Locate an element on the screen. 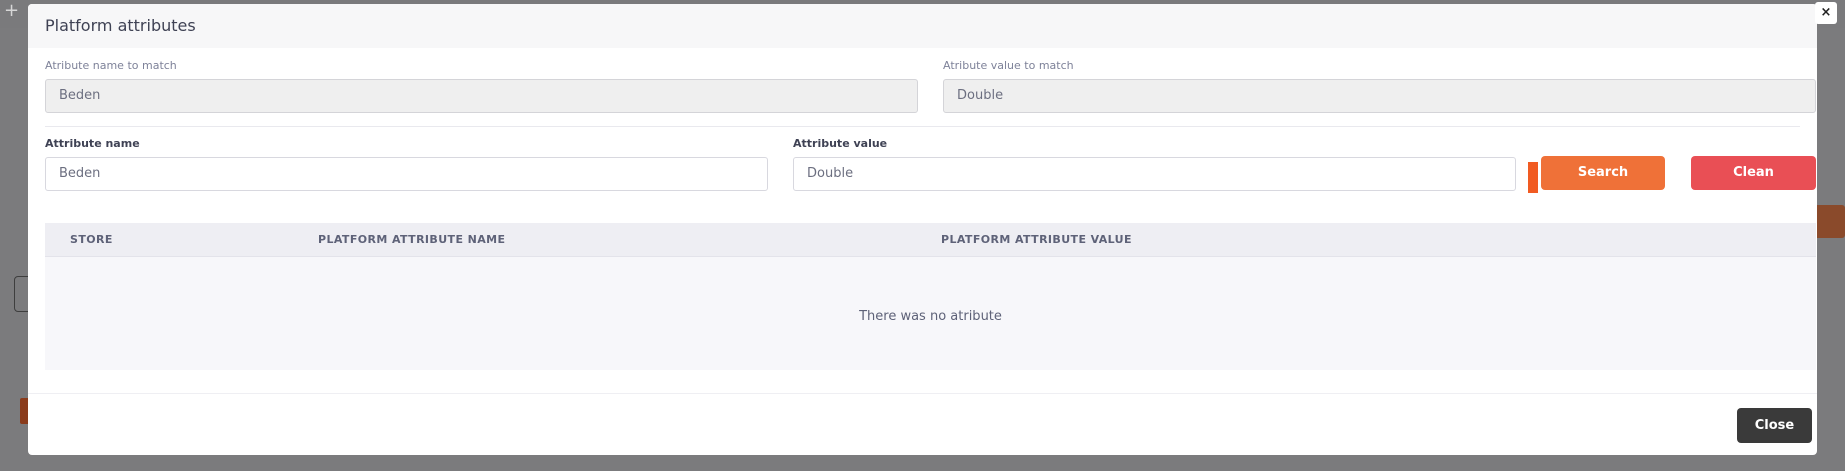  divider is located at coordinates (922, 126).